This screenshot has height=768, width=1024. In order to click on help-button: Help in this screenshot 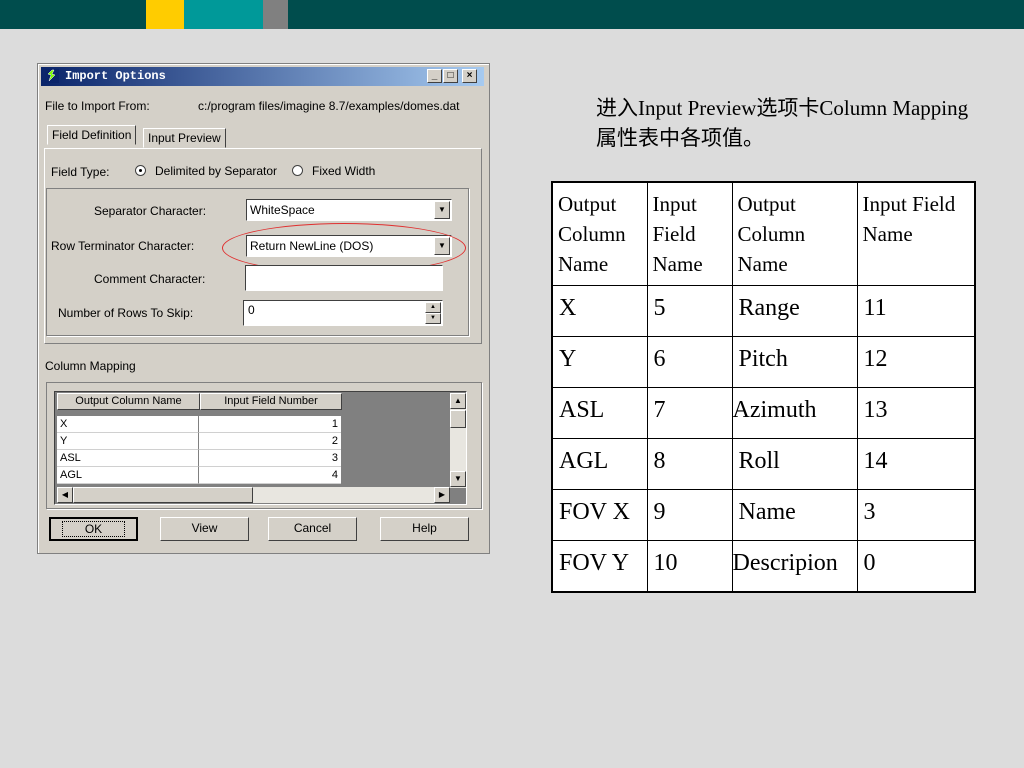, I will do `click(424, 529)`.